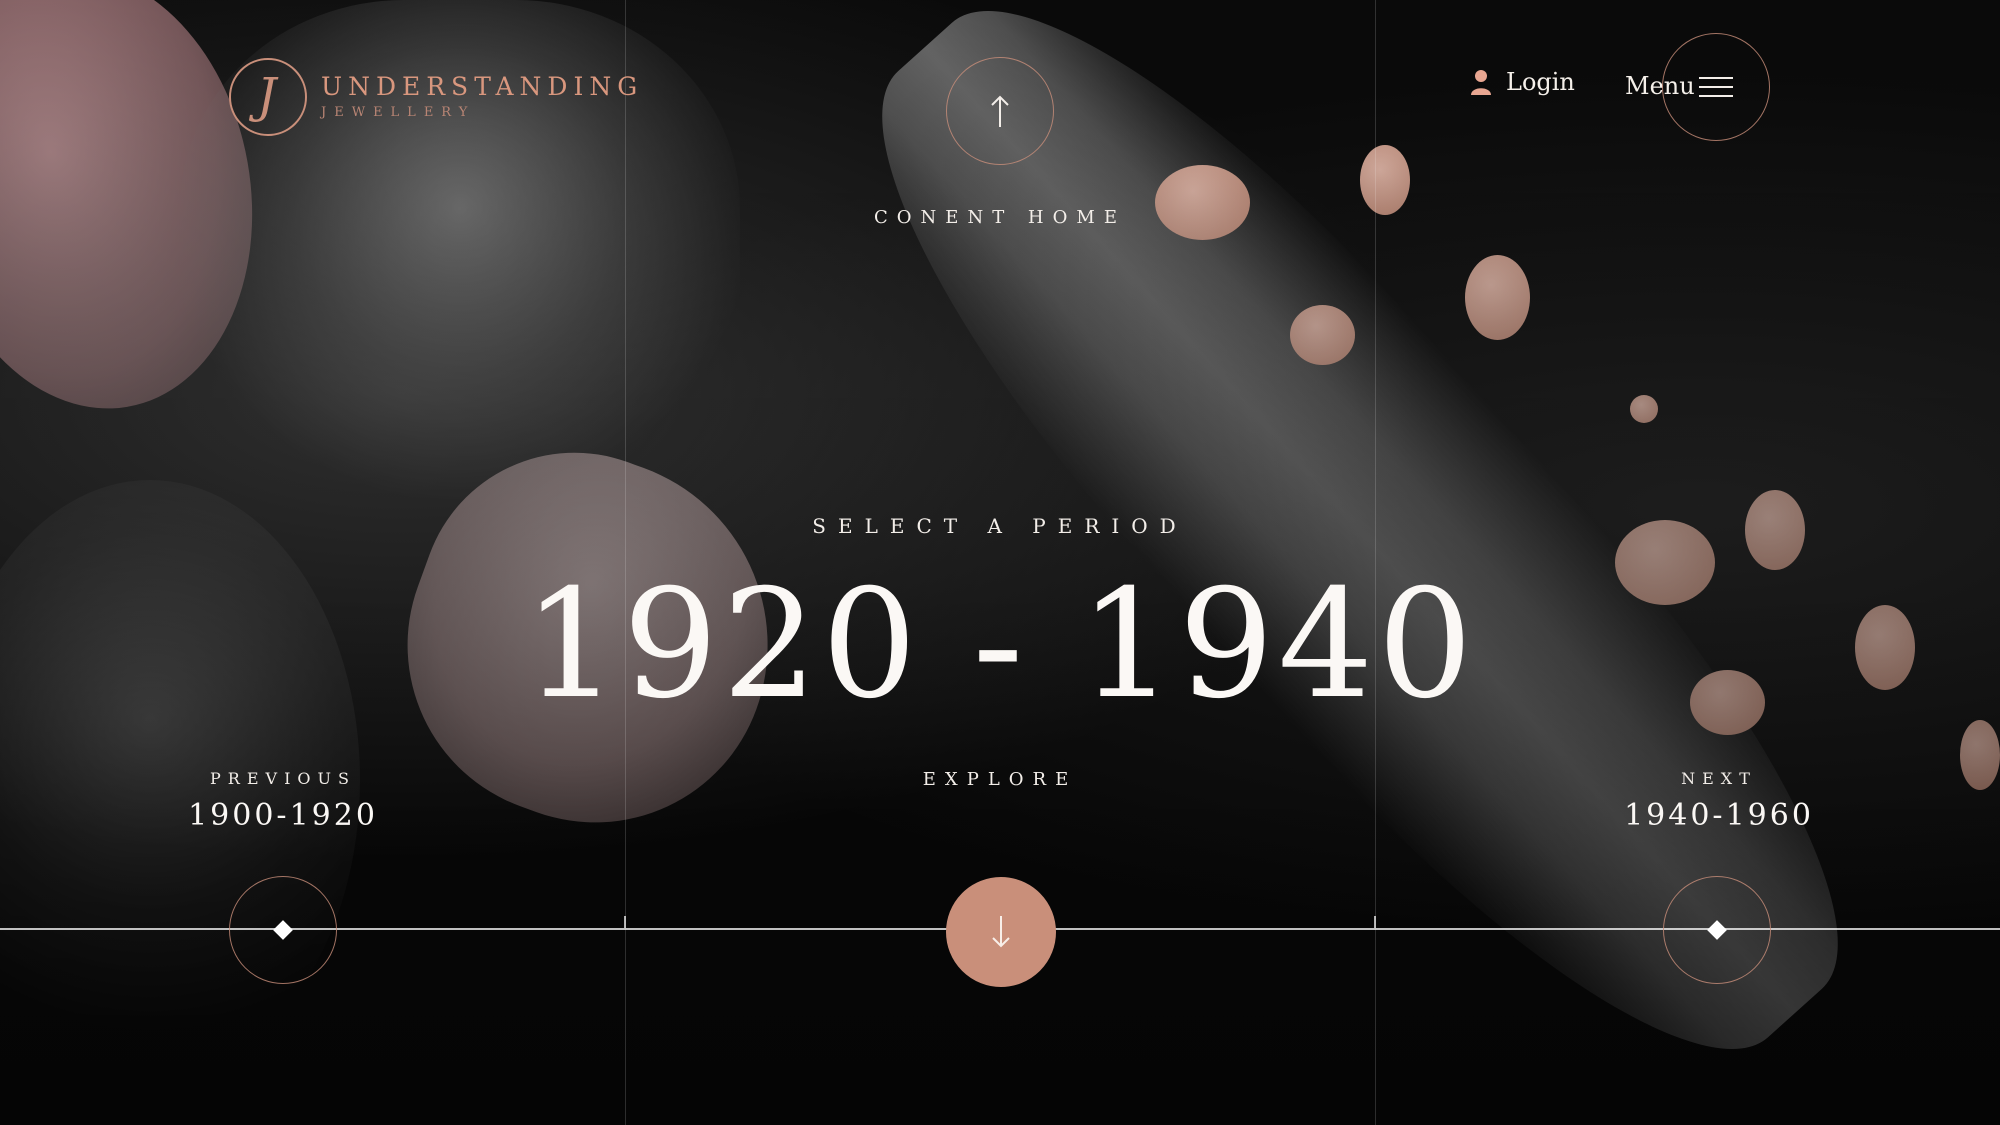  I want to click on arrow-up-icon, so click(1000, 111).